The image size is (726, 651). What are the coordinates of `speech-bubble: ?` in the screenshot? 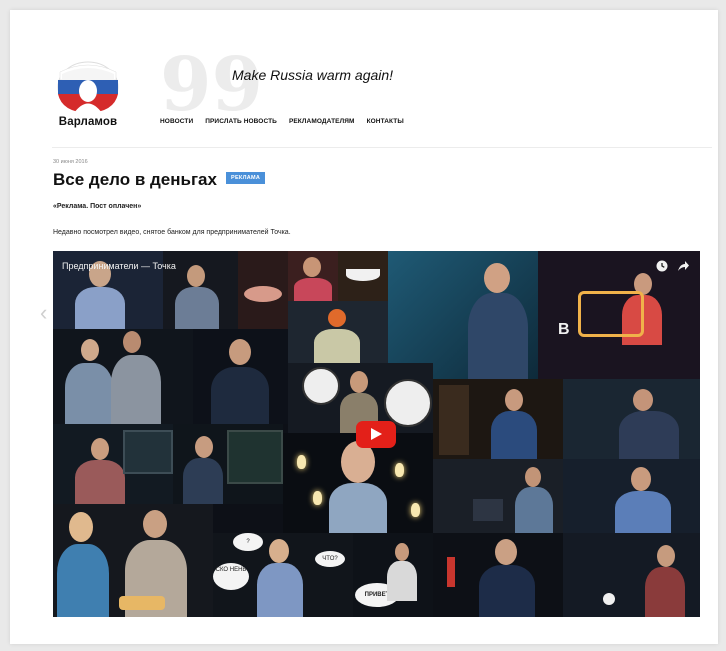 It's located at (248, 542).